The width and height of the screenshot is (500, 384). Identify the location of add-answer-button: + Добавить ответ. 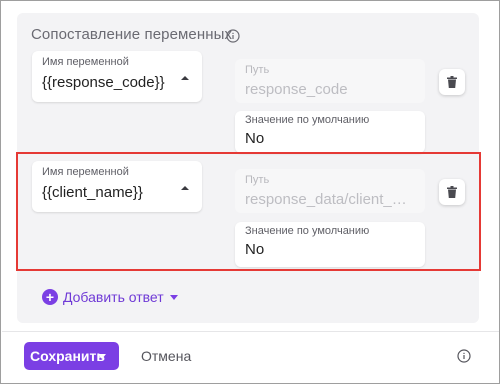
(110, 297).